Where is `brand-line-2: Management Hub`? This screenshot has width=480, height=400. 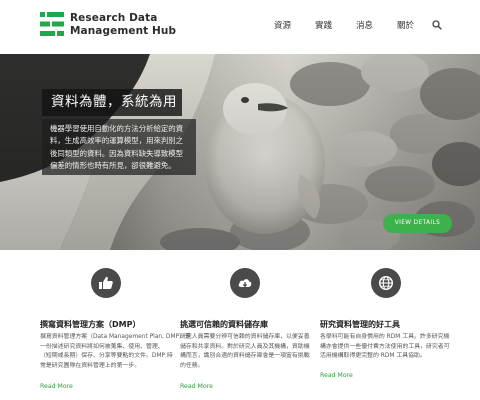 brand-line-2: Management Hub is located at coordinates (123, 31).